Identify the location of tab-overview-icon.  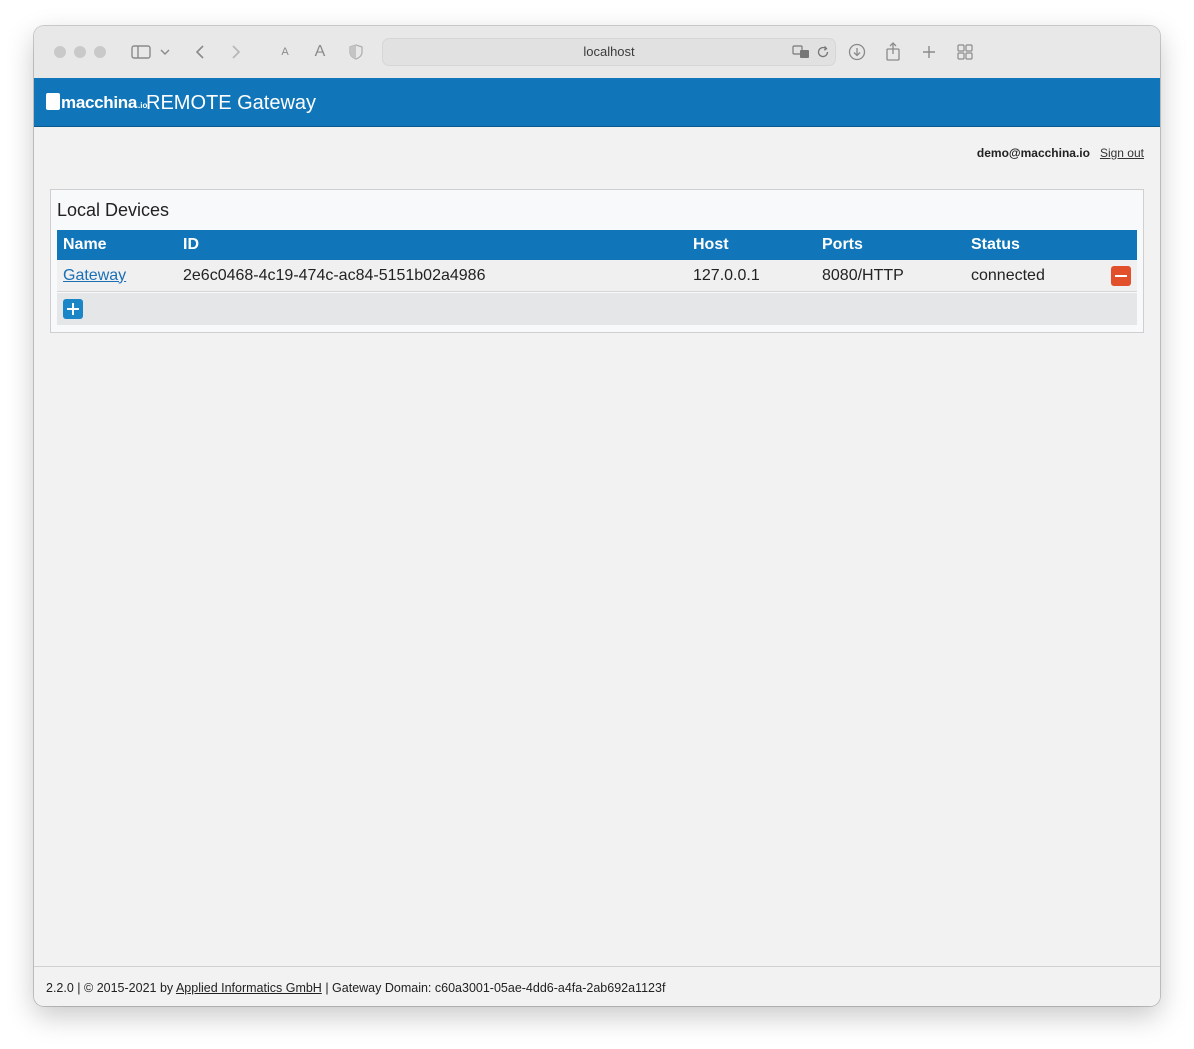
(965, 52).